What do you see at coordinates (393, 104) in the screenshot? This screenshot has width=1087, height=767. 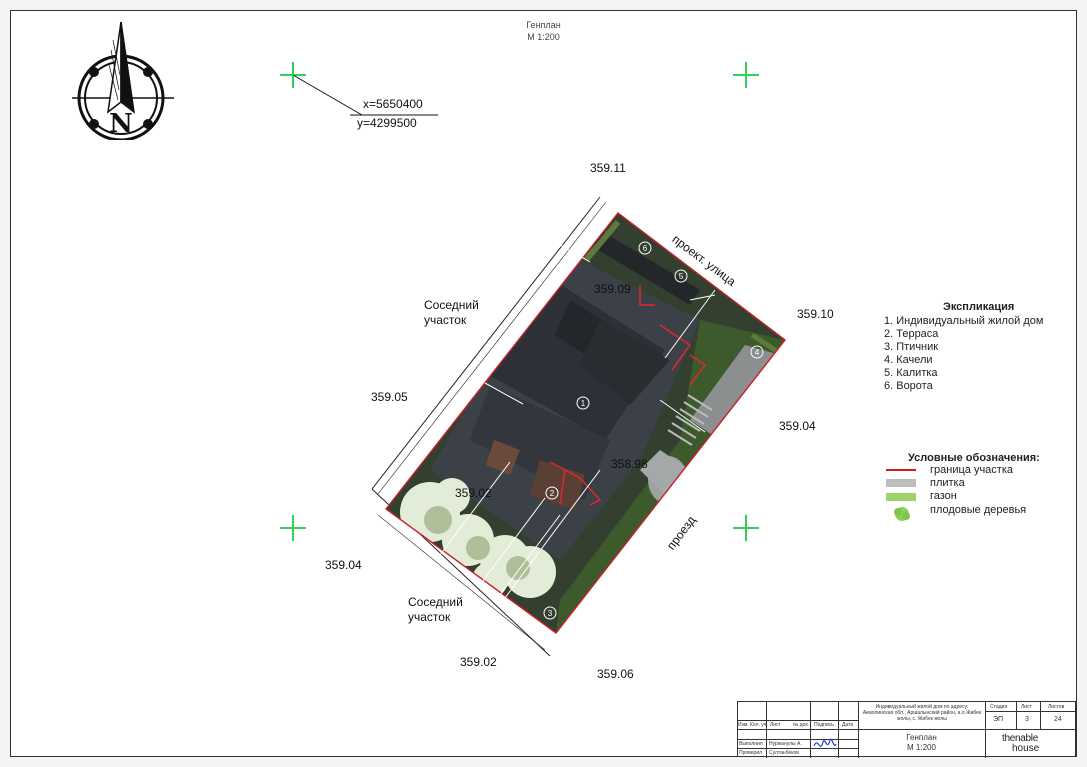 I see `coordinate-x: x=5650400` at bounding box center [393, 104].